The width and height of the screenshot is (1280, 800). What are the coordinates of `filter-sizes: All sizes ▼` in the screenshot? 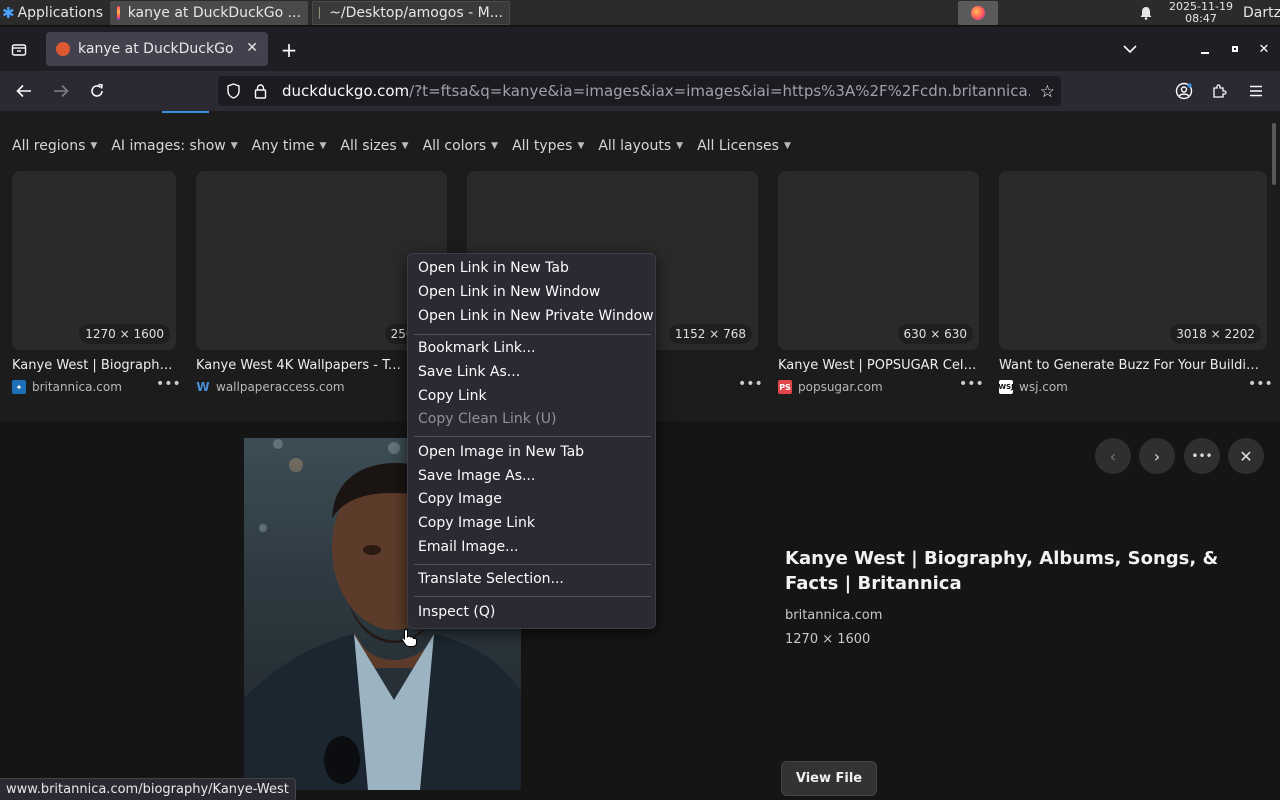 It's located at (374, 146).